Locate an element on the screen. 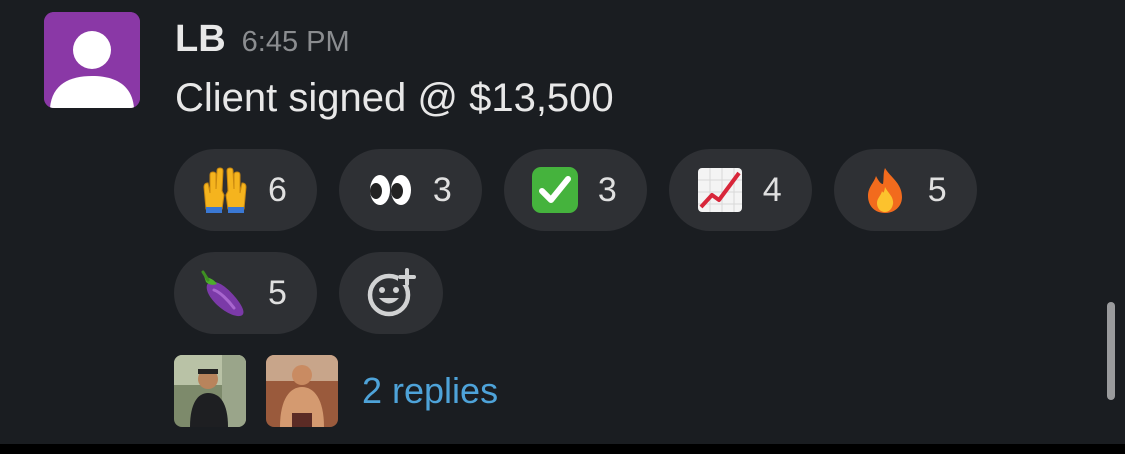  replies-link: 2 replies is located at coordinates (430, 391).